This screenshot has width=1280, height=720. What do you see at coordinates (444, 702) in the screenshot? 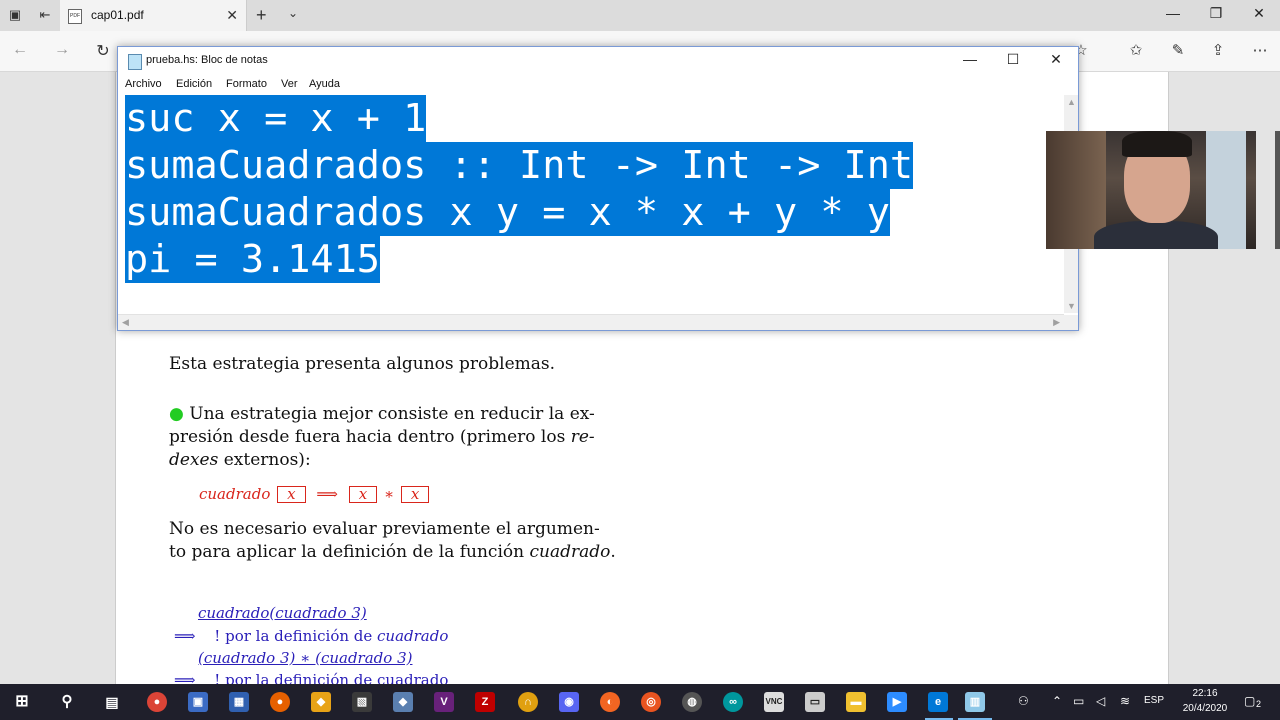
I see `visual-studio-icon: V` at bounding box center [444, 702].